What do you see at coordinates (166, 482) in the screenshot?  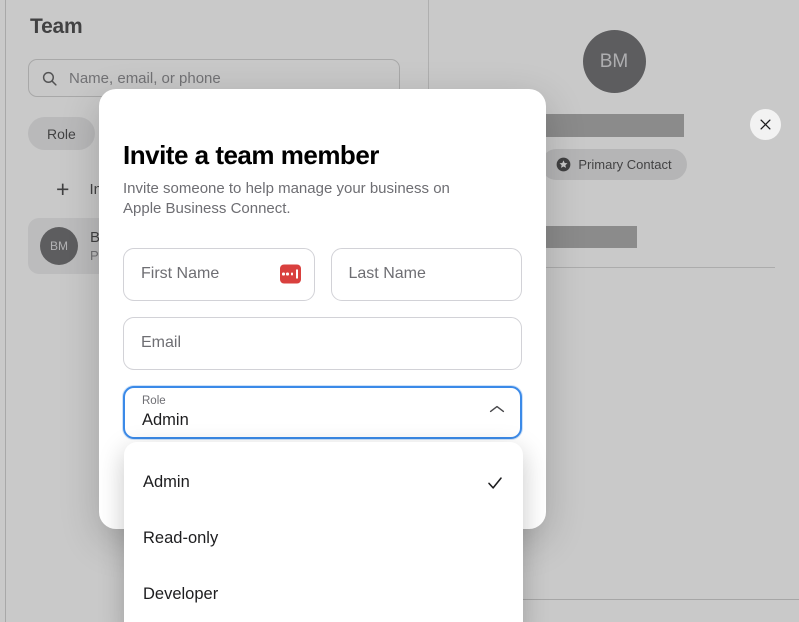 I see `role-option-label: Admin` at bounding box center [166, 482].